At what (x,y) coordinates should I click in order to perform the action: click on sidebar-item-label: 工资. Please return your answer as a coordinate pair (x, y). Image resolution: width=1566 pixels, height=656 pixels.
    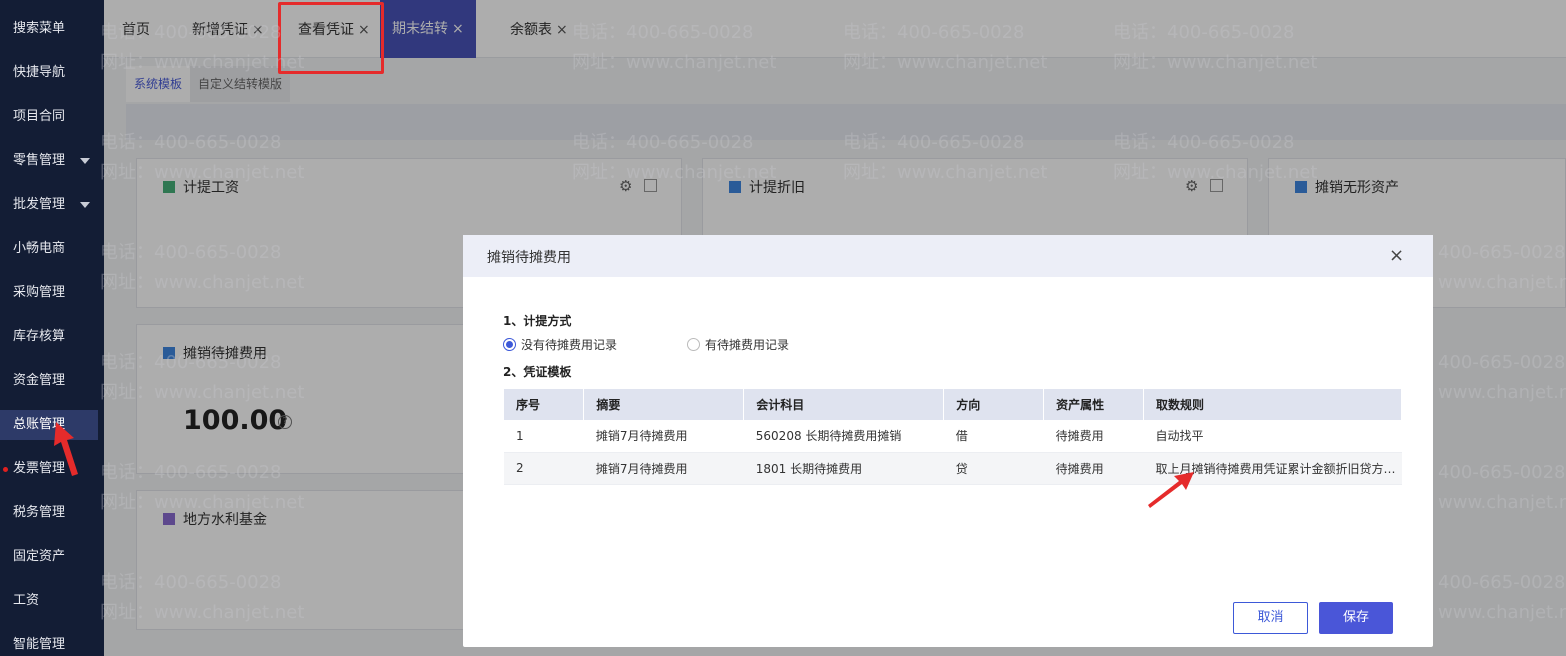
    Looking at the image, I should click on (26, 600).